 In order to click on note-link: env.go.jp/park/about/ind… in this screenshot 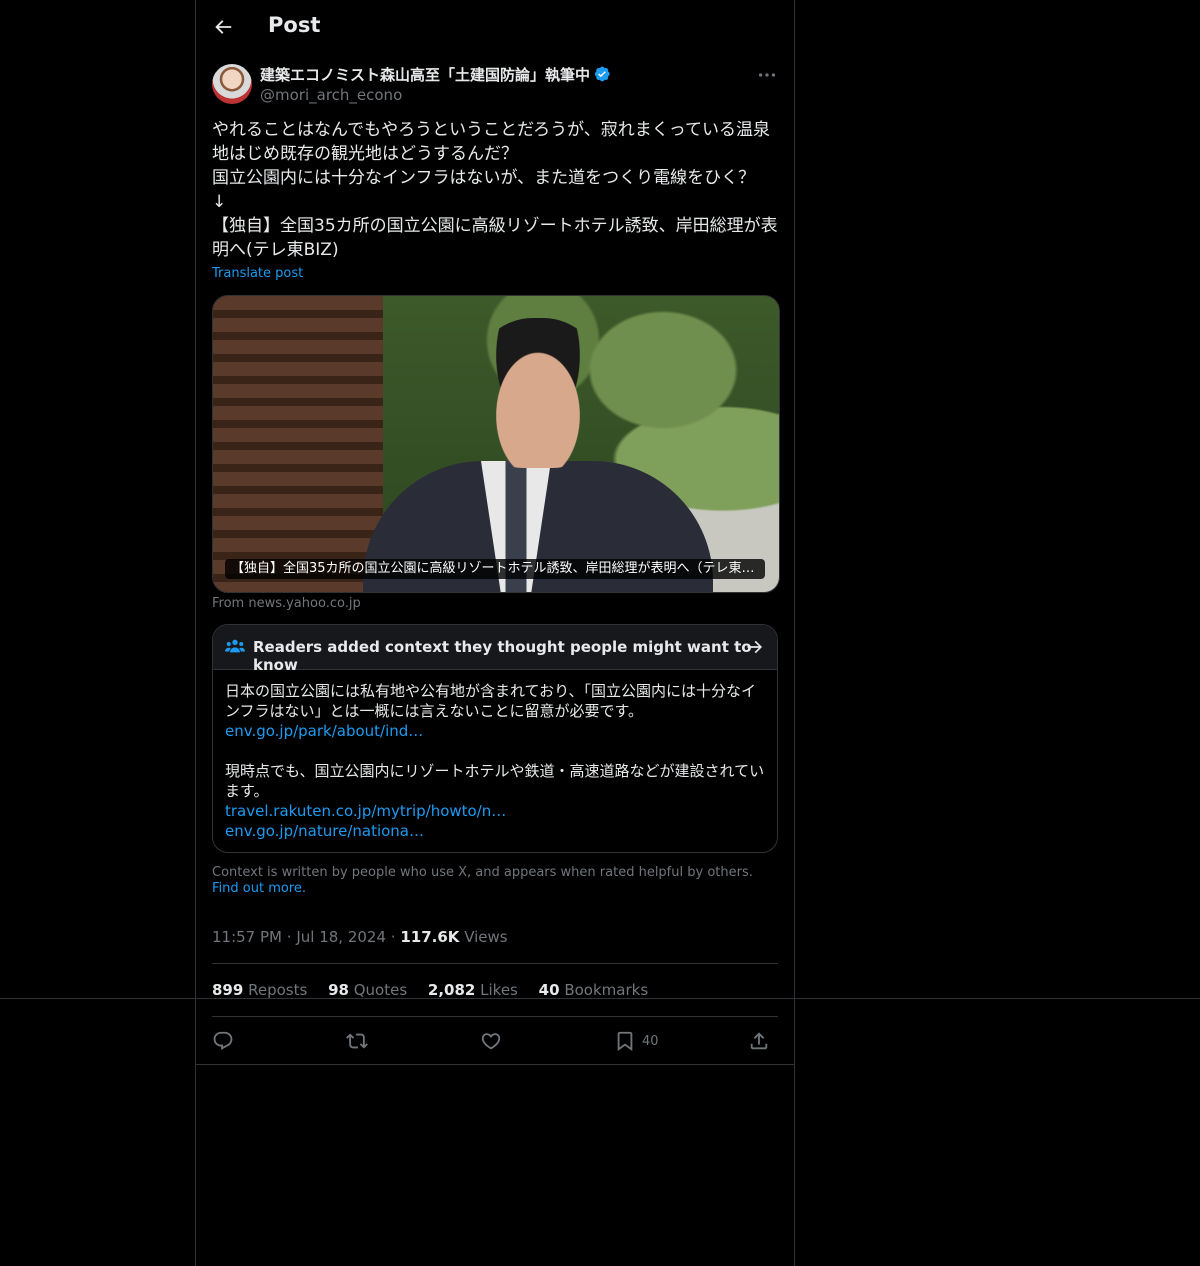, I will do `click(497, 731)`.